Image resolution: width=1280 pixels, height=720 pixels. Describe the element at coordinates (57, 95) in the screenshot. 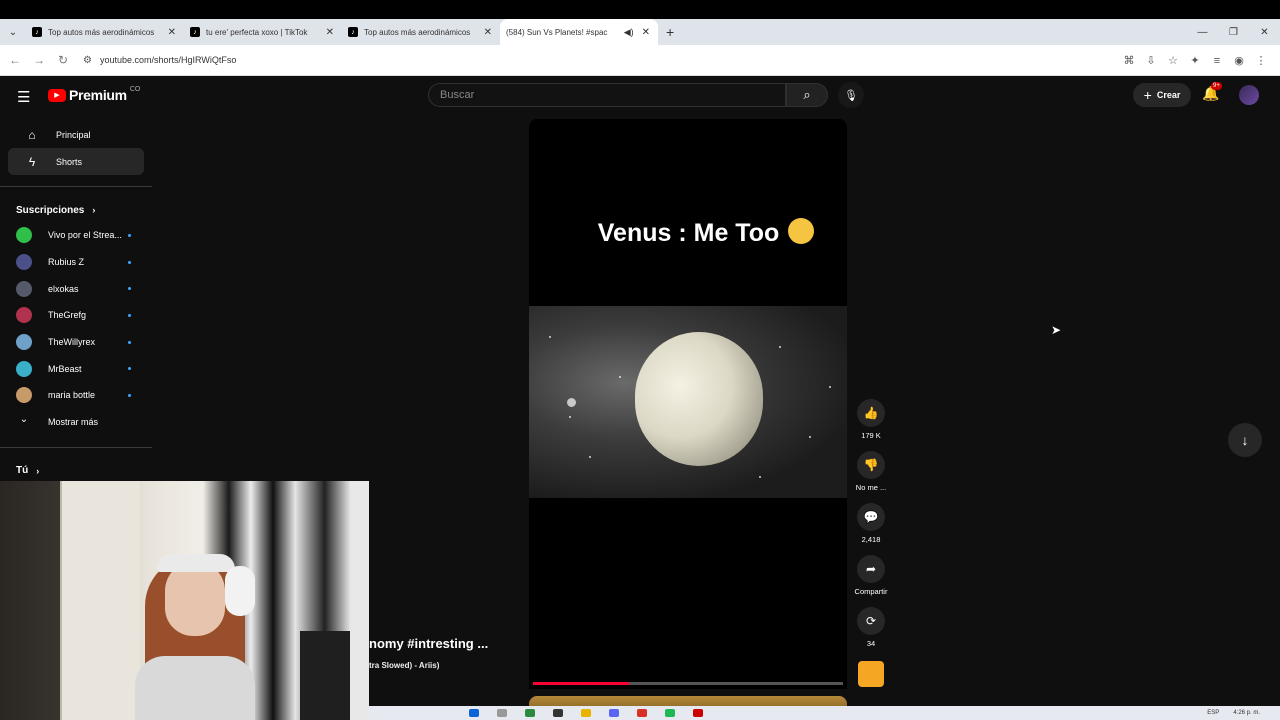

I see `youtube-play-icon: ▶` at that location.